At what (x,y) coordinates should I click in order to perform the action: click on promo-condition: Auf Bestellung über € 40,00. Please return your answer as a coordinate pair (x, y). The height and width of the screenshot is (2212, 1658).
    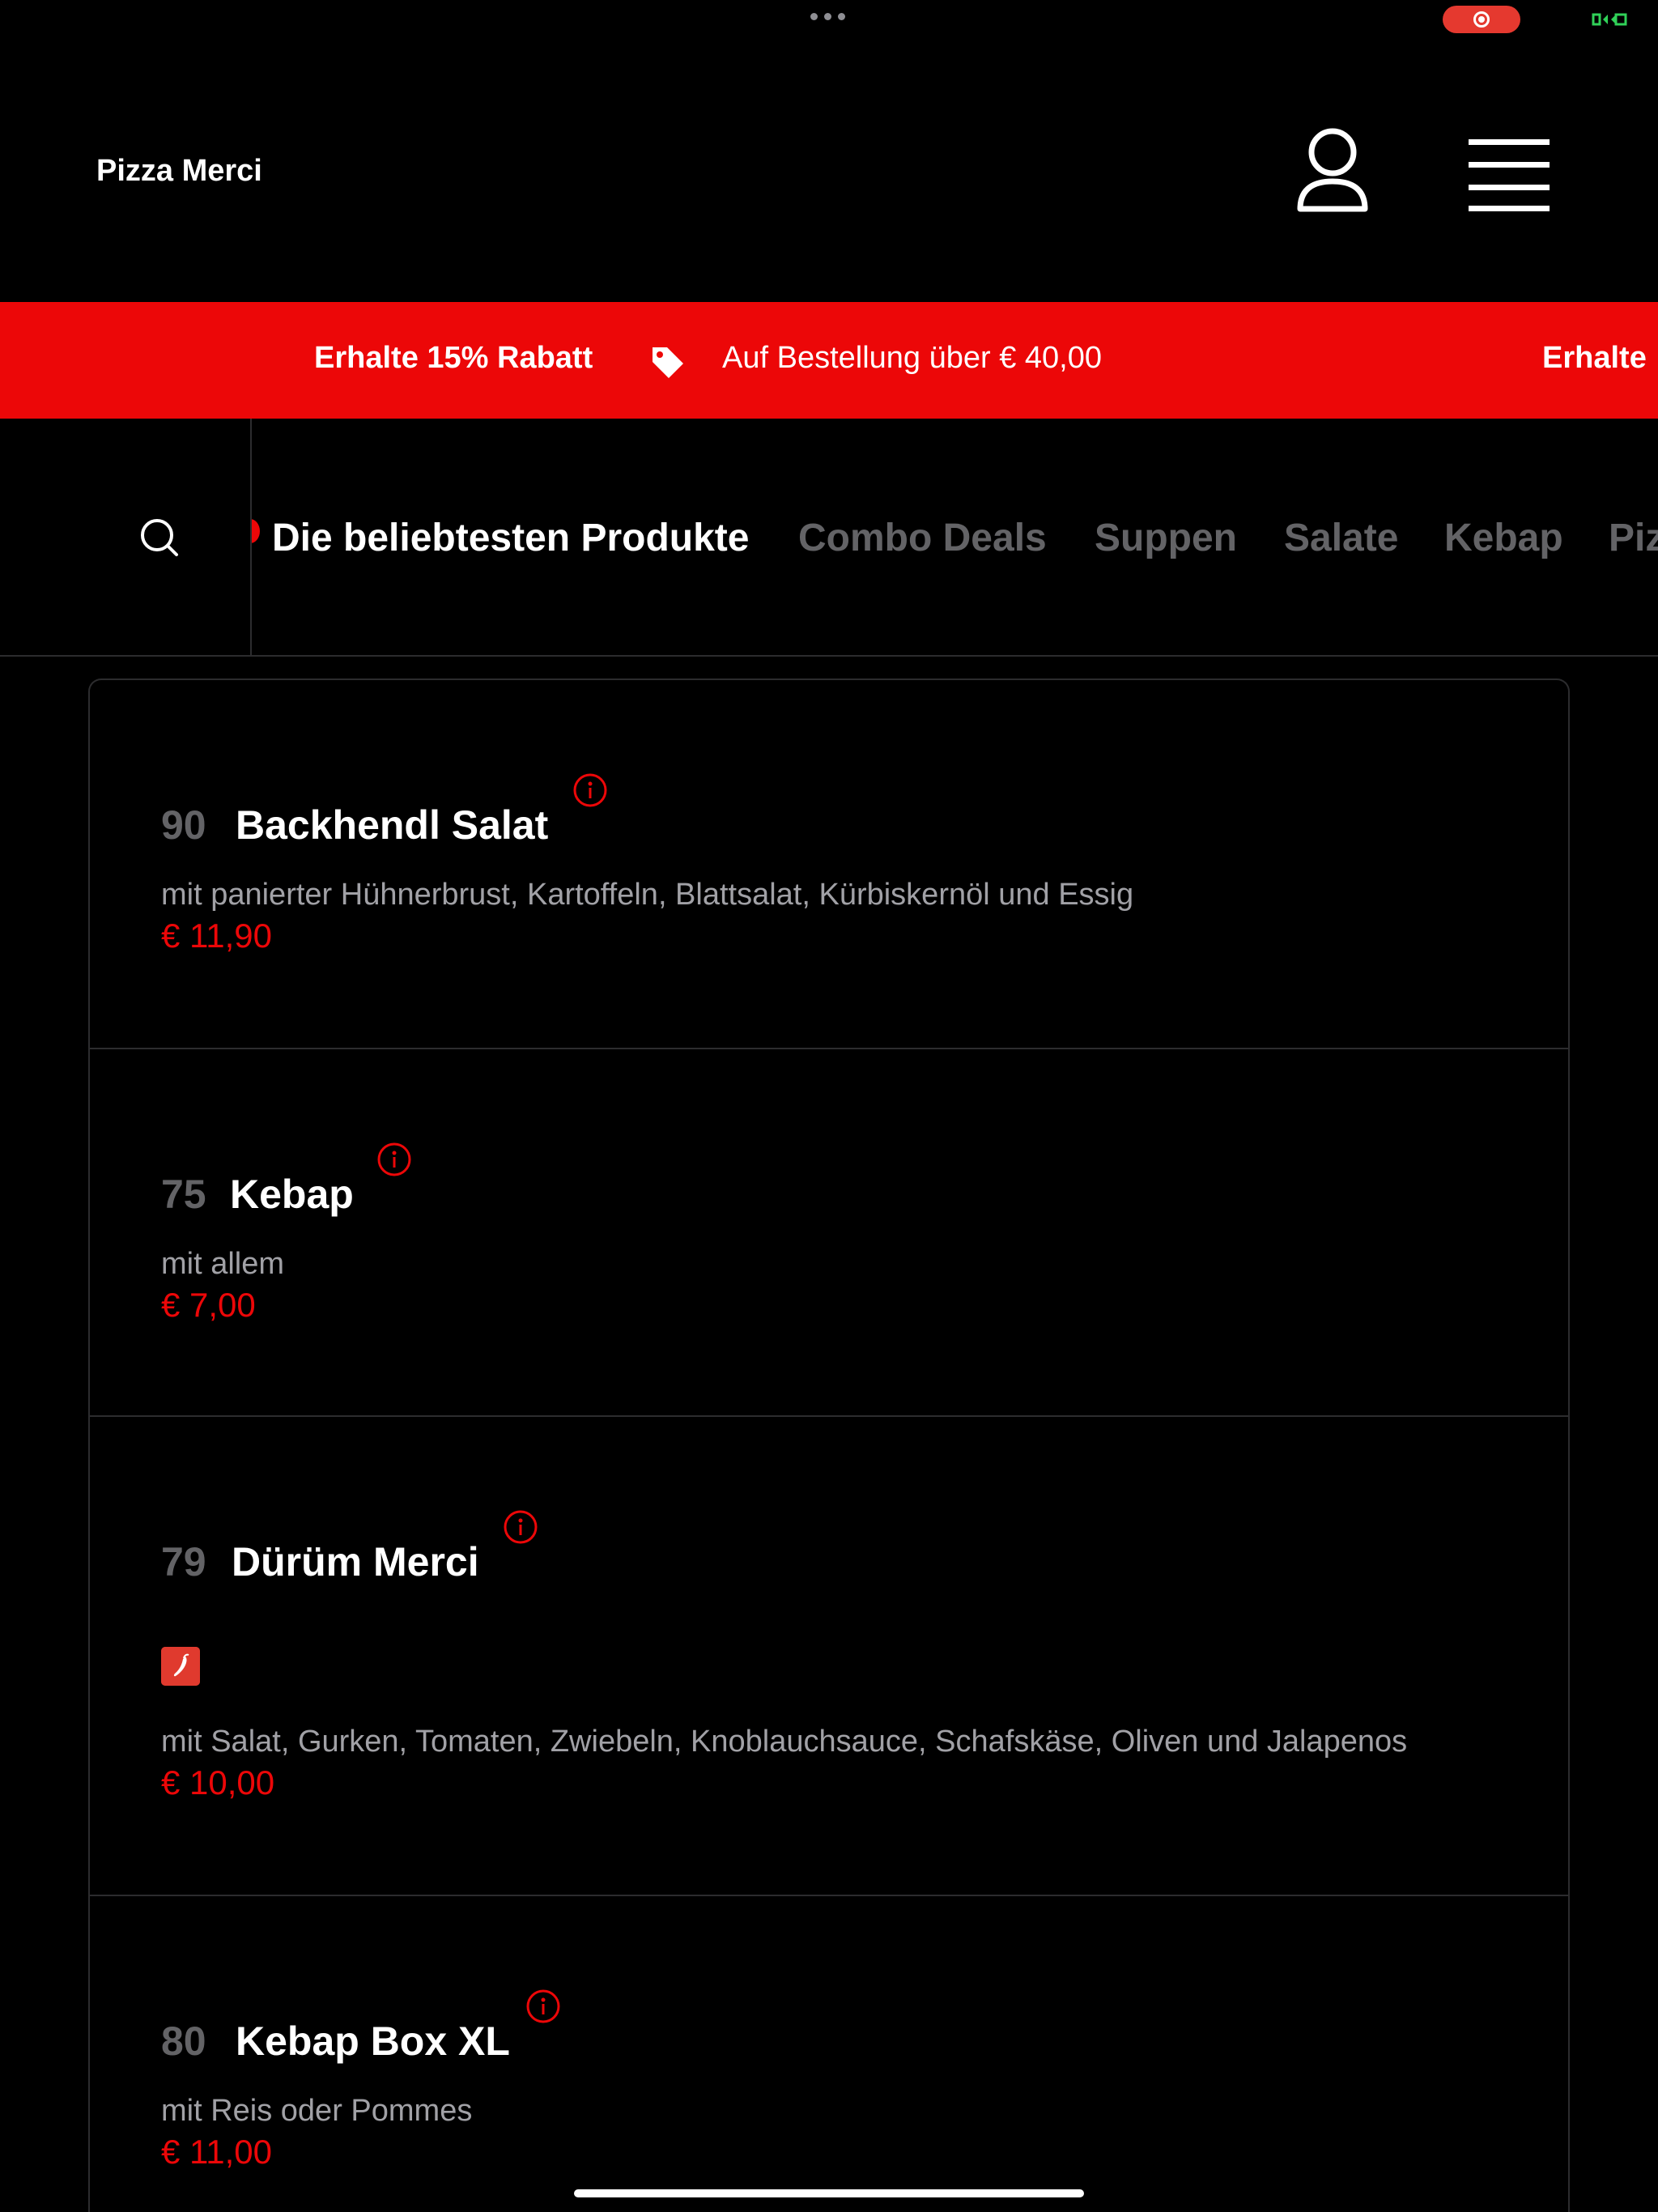
    Looking at the image, I should click on (912, 358).